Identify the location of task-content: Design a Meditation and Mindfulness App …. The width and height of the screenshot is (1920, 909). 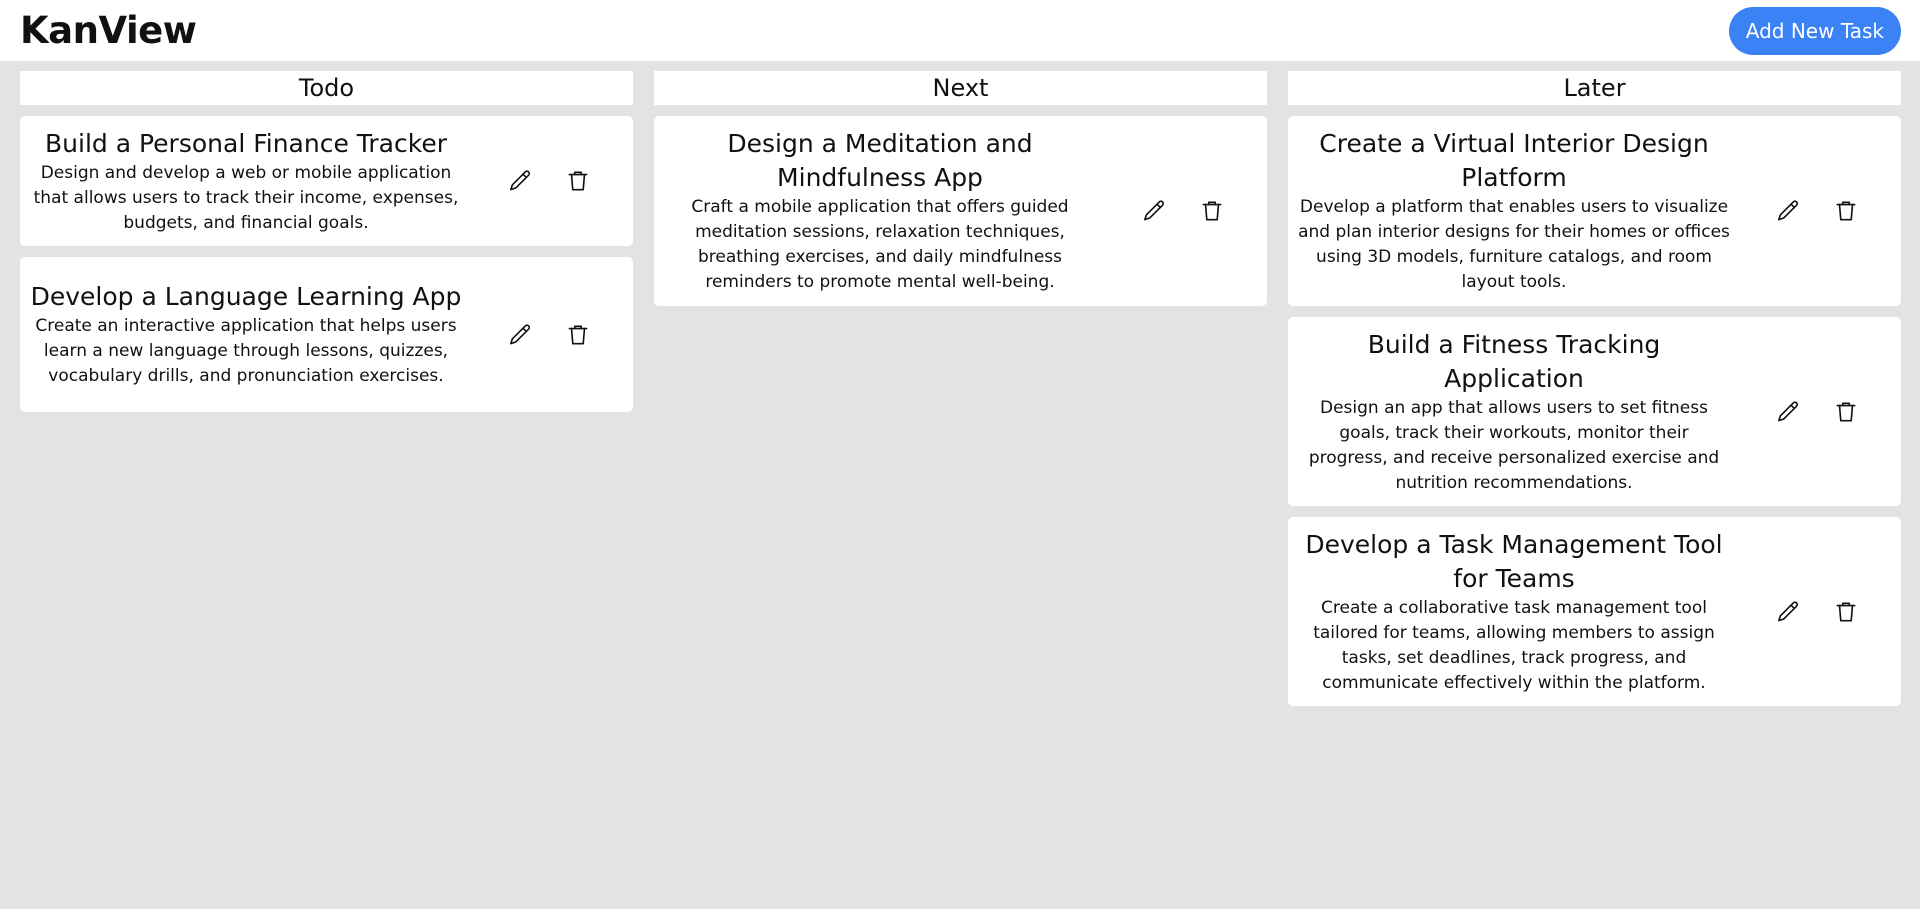
(878, 211).